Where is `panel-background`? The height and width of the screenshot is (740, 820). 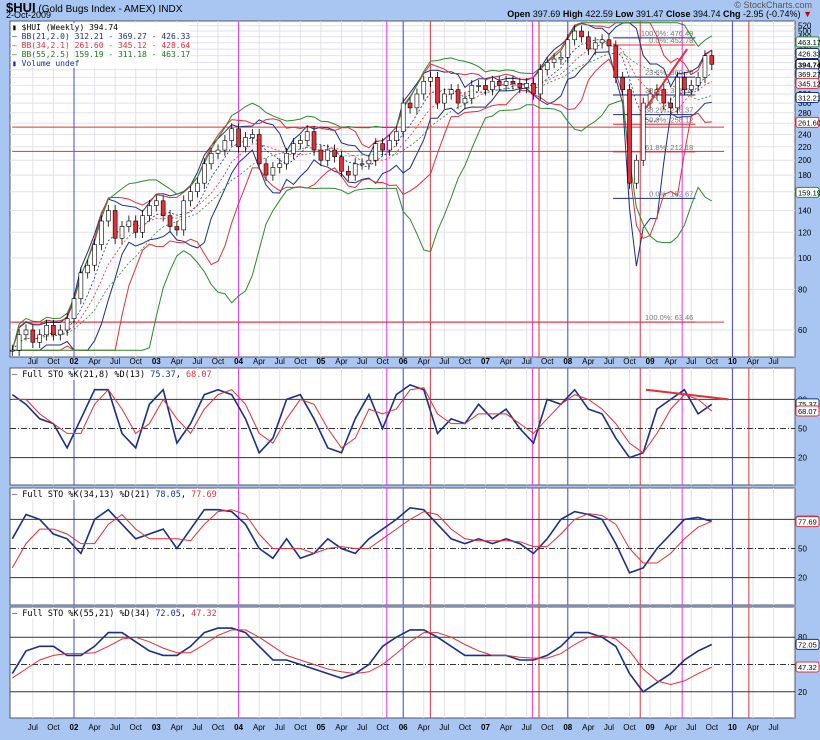 panel-background is located at coordinates (402, 662).